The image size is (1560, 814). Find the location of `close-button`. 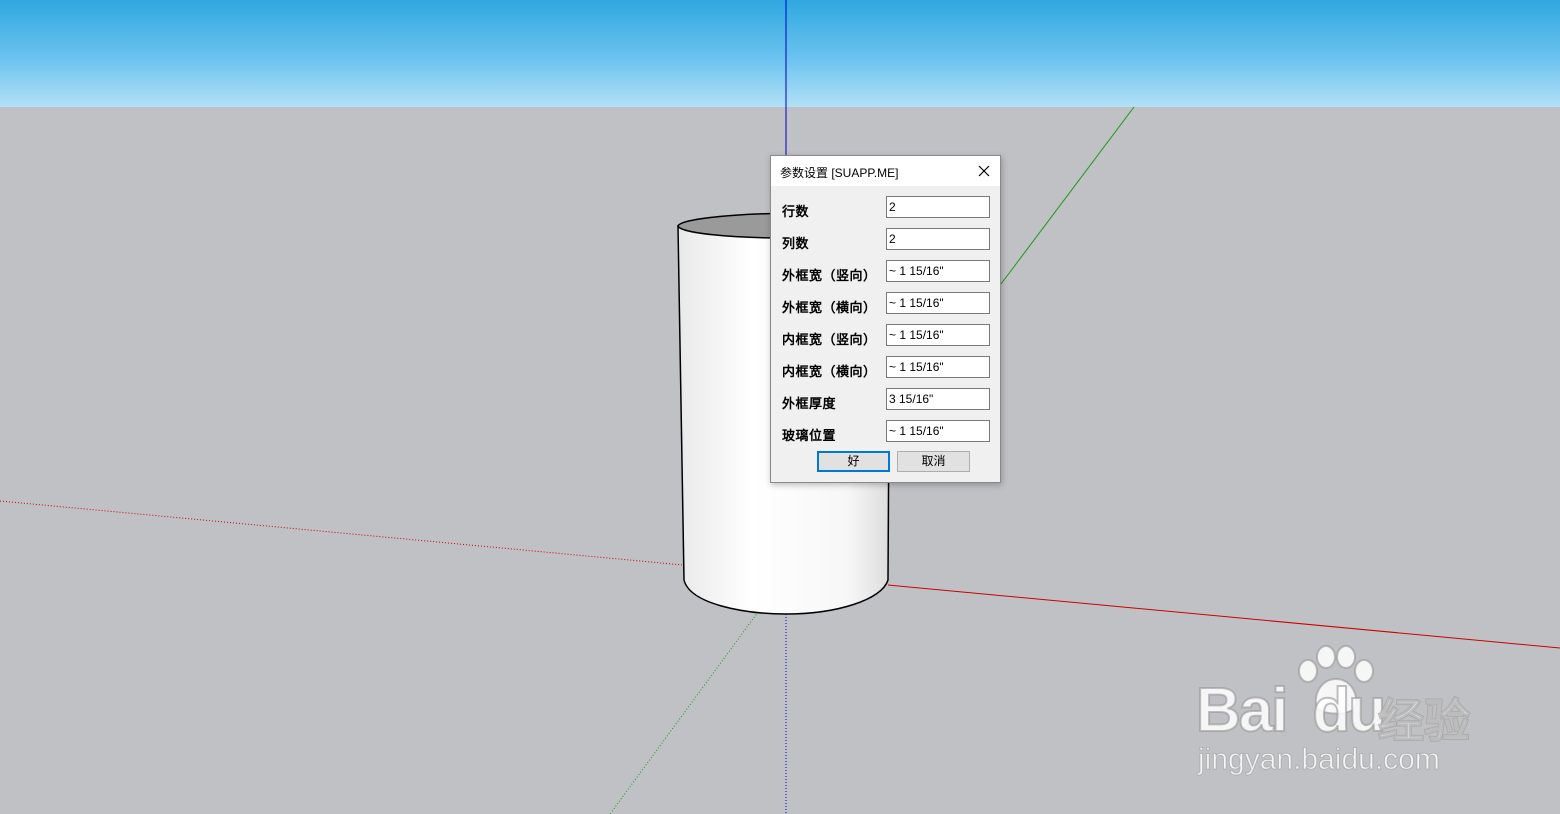

close-button is located at coordinates (984, 171).